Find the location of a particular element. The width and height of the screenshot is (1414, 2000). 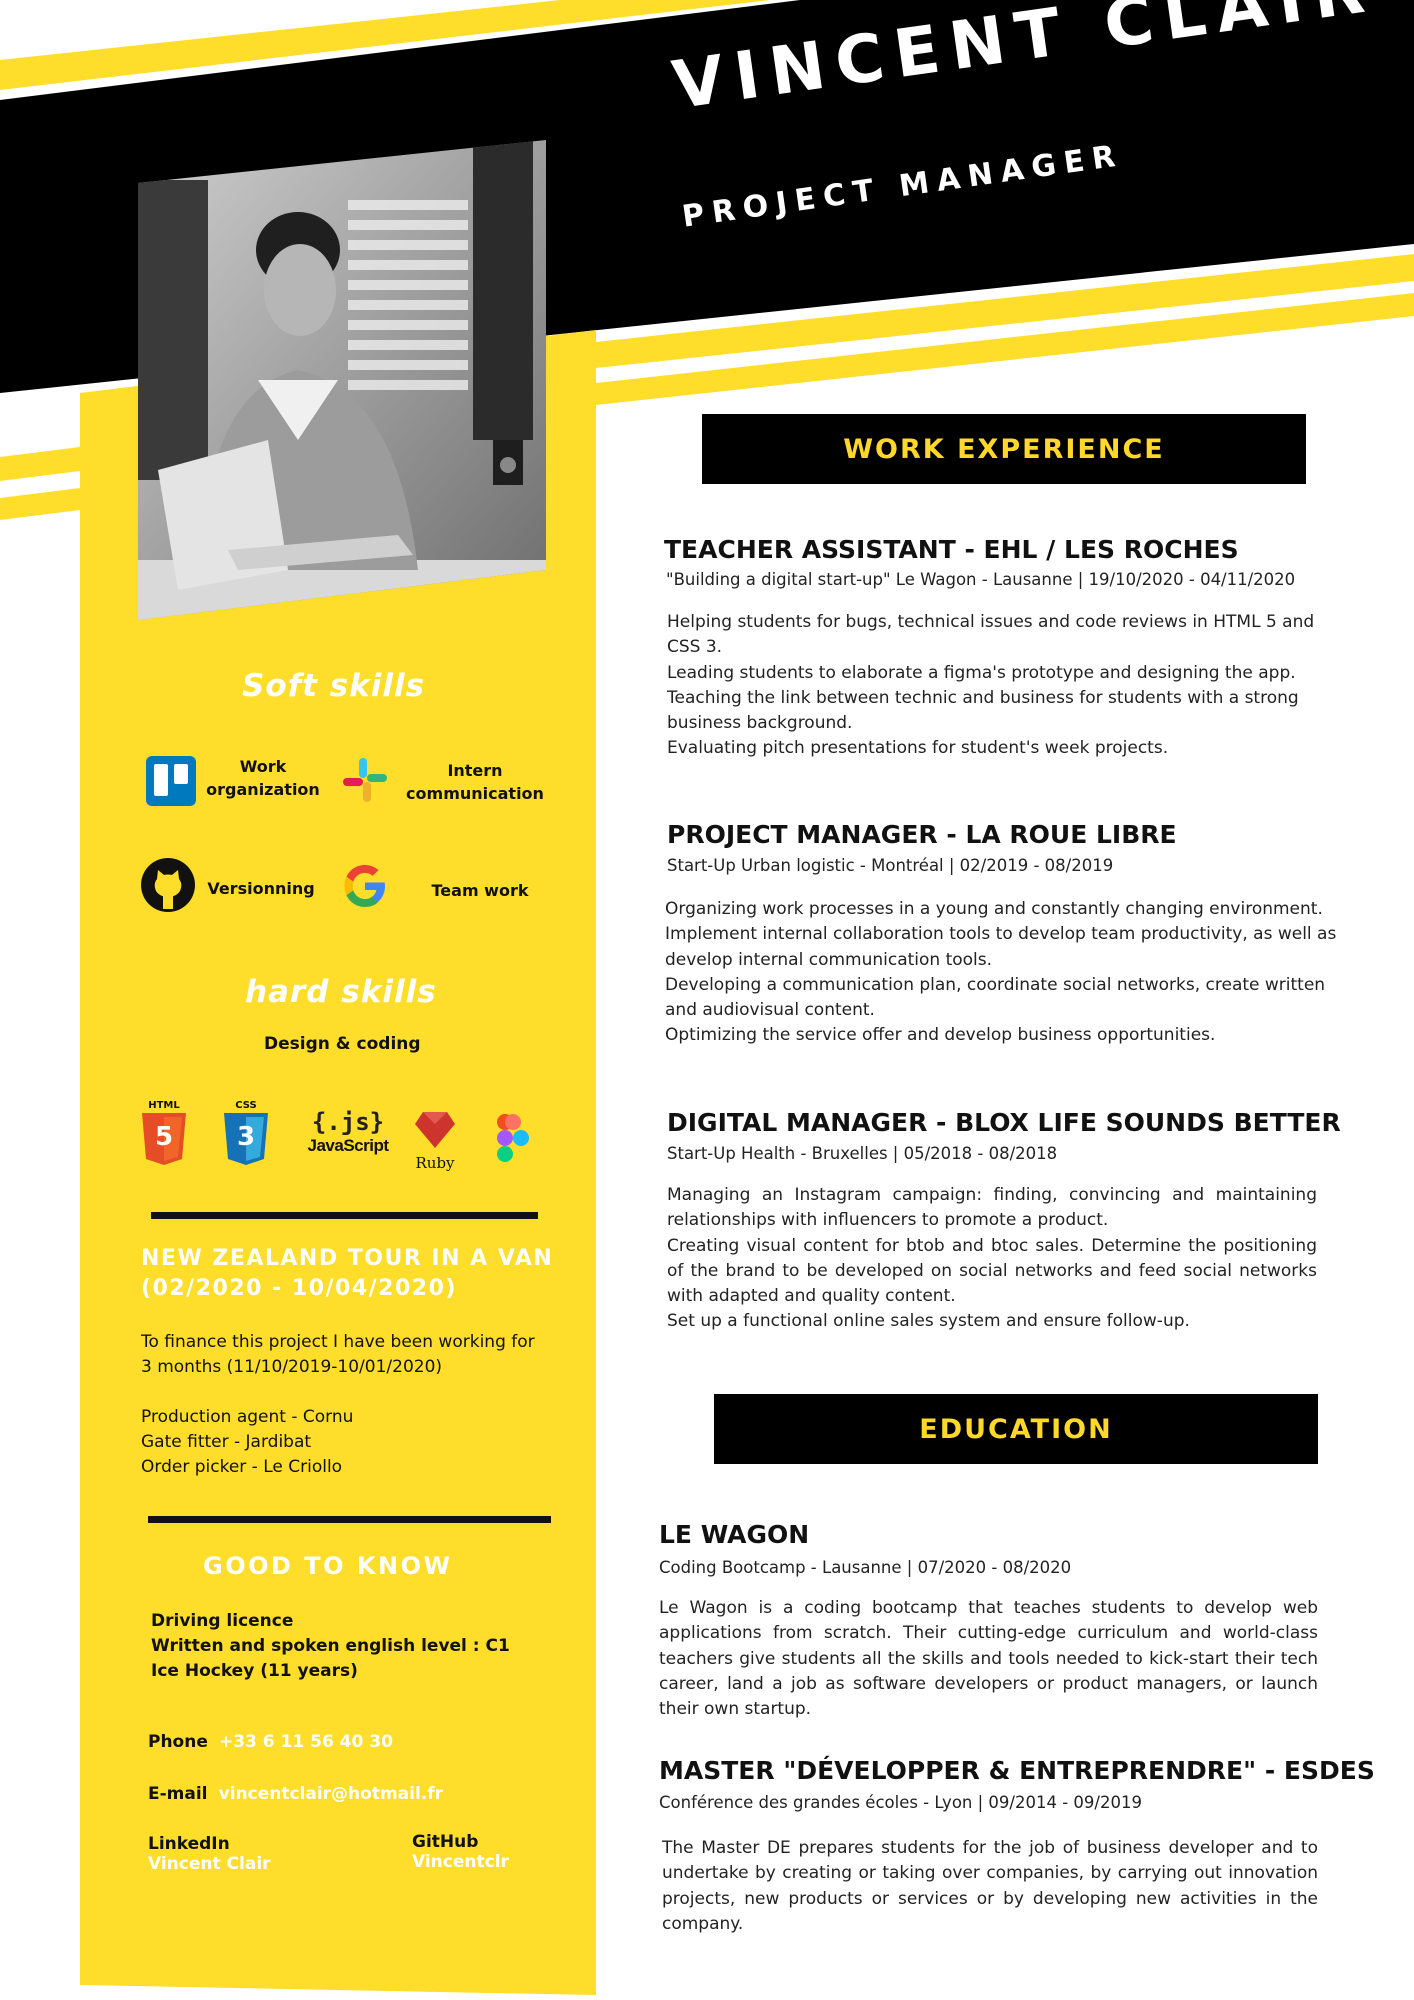

skill-label-work-organization: Work organization is located at coordinates (263, 778).